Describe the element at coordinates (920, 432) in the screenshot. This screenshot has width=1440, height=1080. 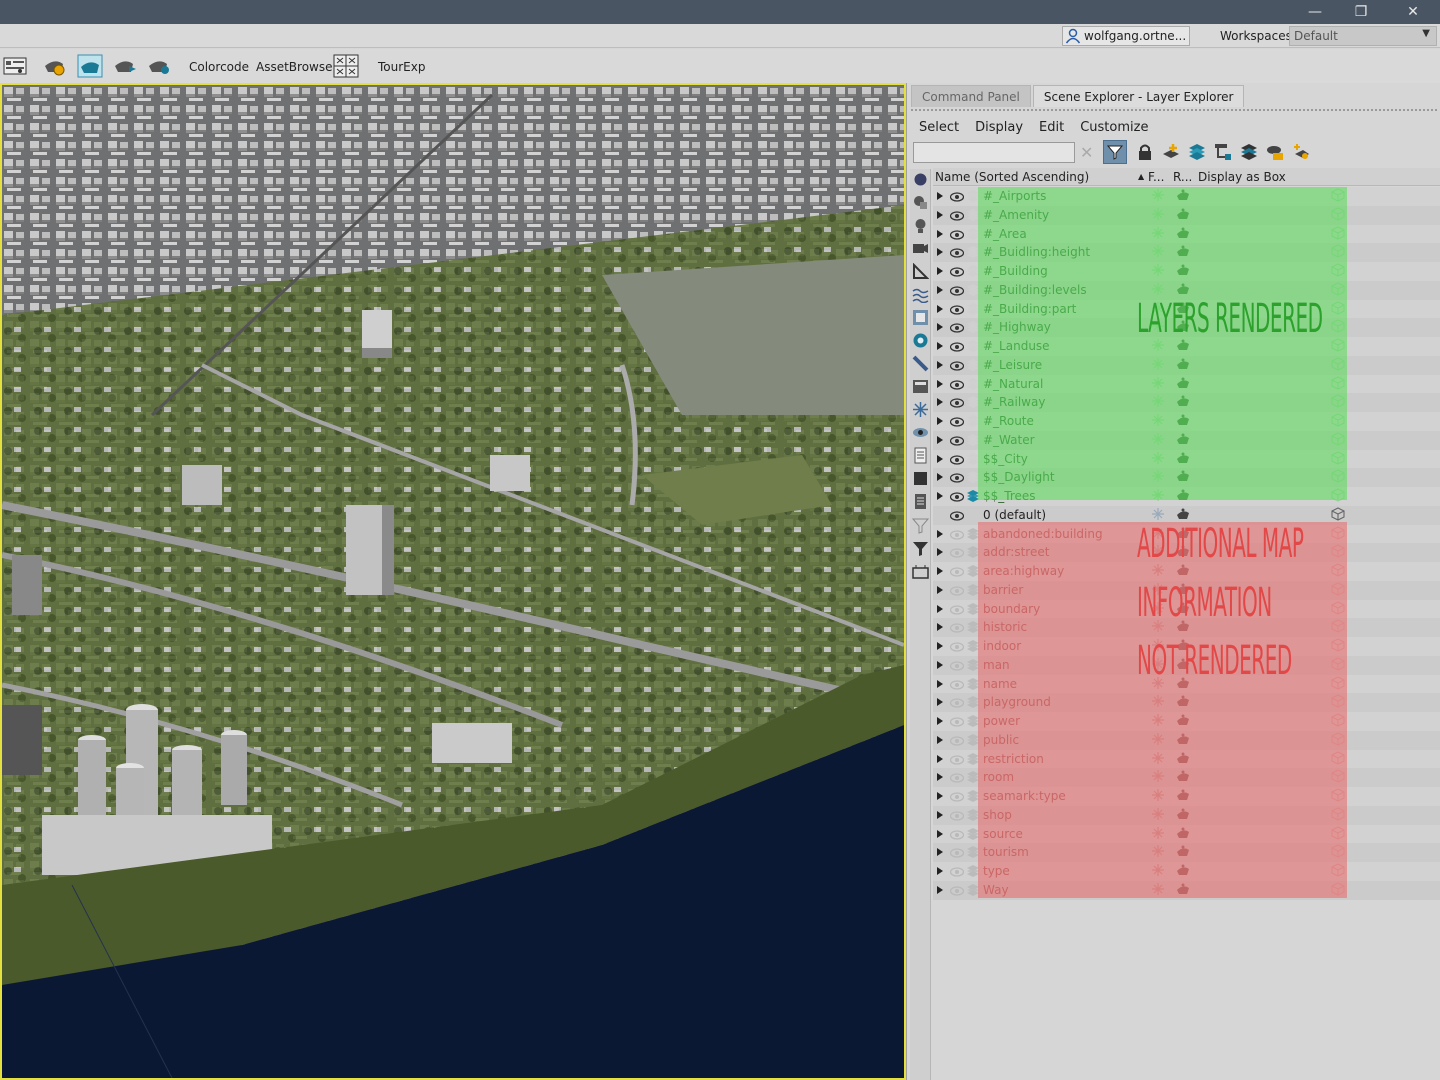
I see `hidden-filter-icon` at that location.